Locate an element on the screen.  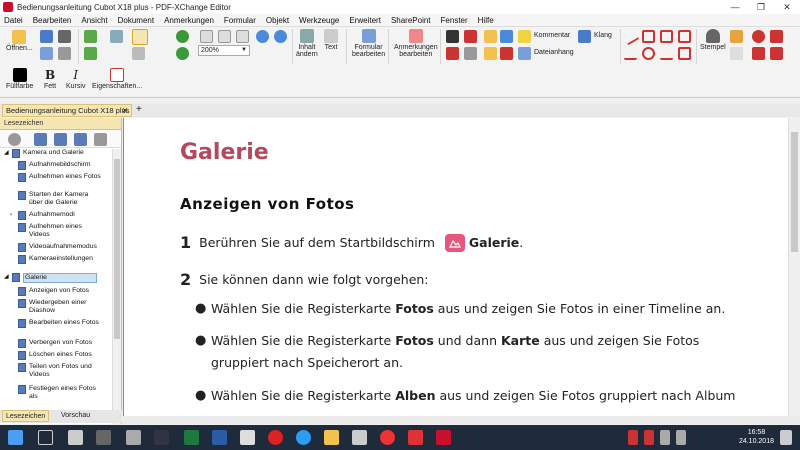
area-measure-icon is located at coordinates (776, 53).